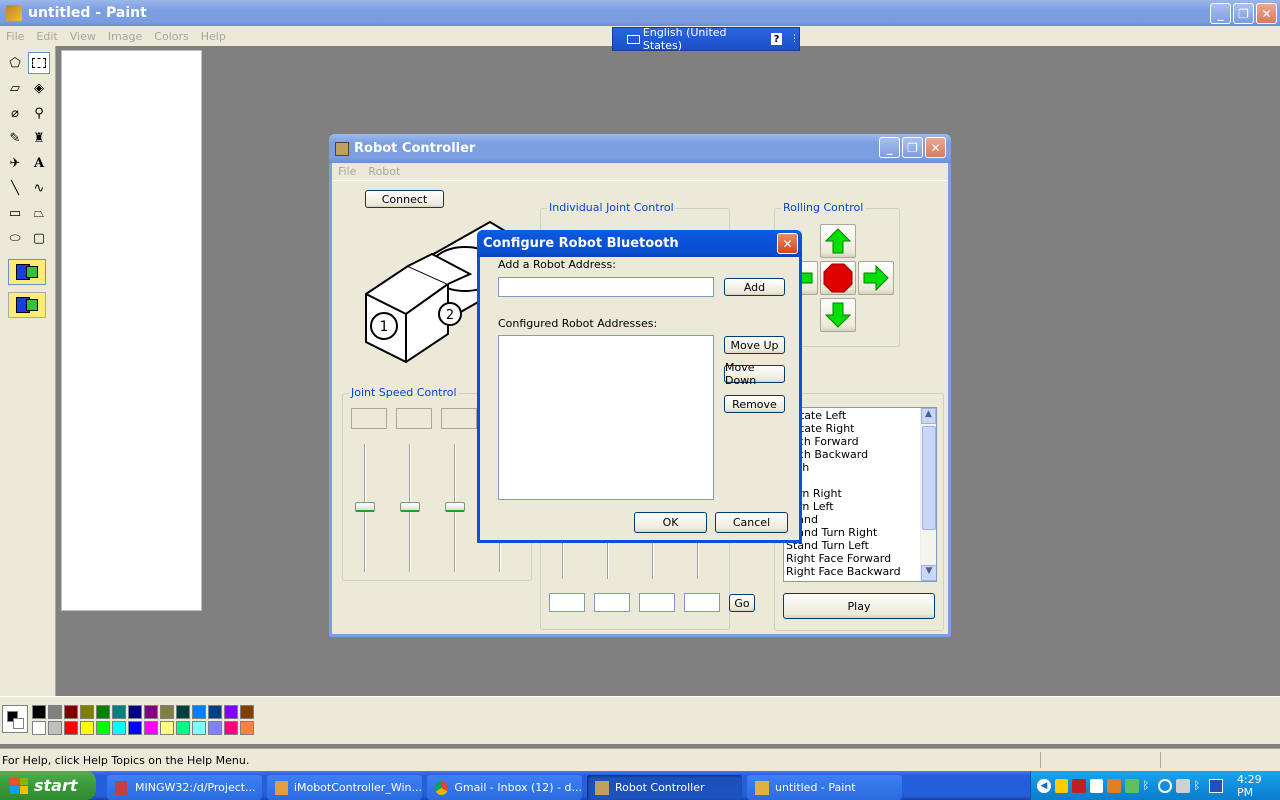 This screenshot has height=800, width=1280. Describe the element at coordinates (347, 171) in the screenshot. I see `robot-menu-file: File` at that location.